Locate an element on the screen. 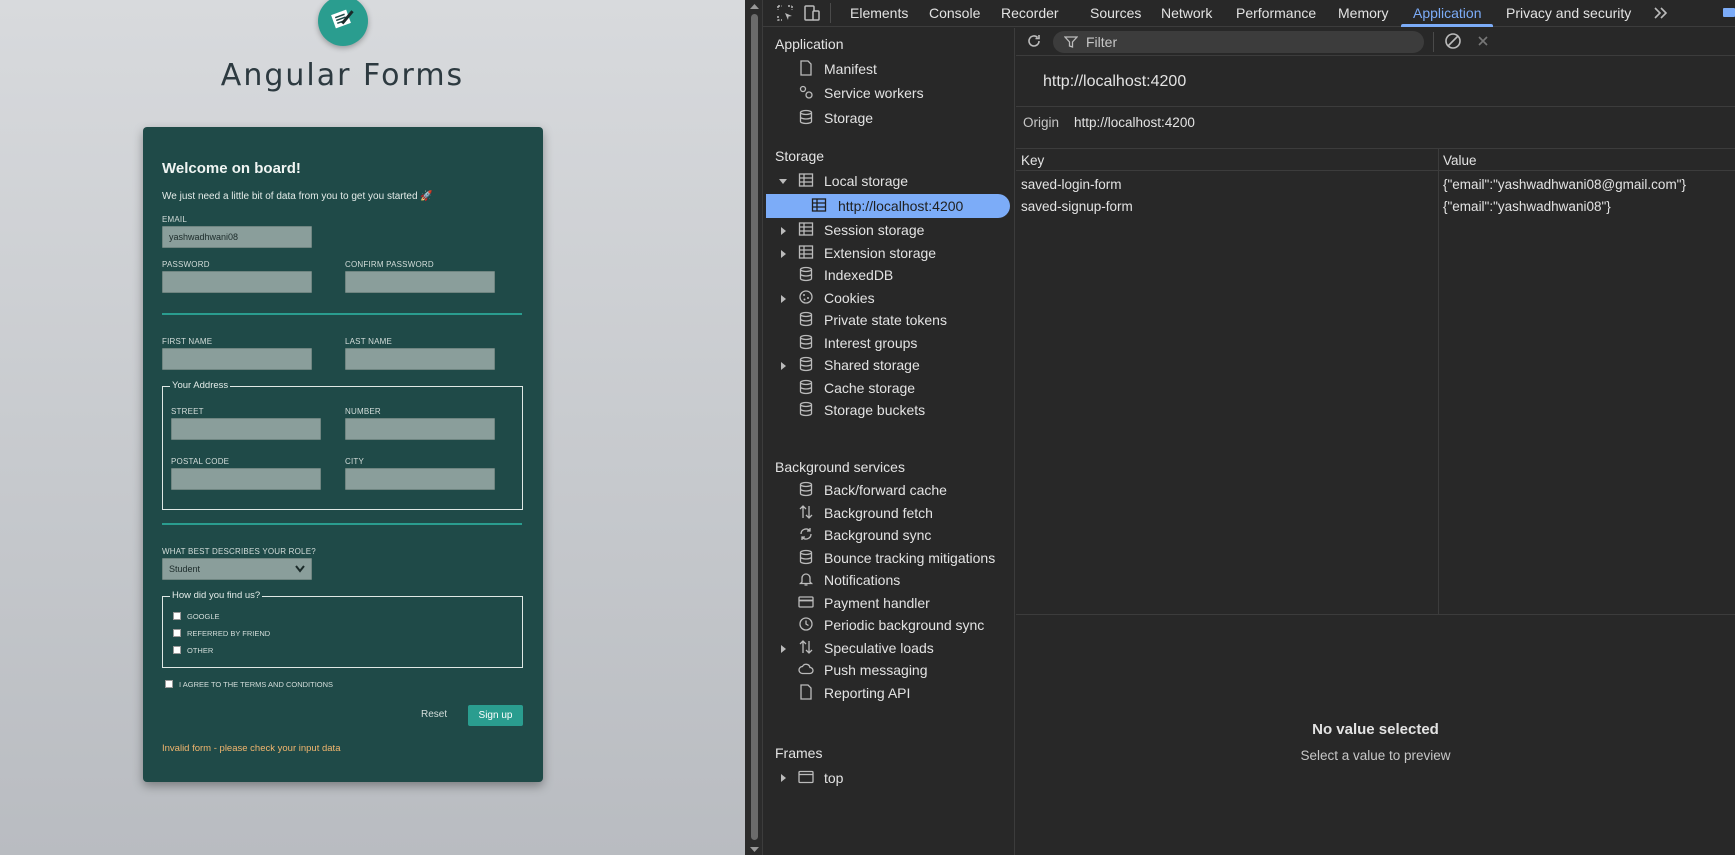 The image size is (1735, 855). column-divider is located at coordinates (1438, 382).